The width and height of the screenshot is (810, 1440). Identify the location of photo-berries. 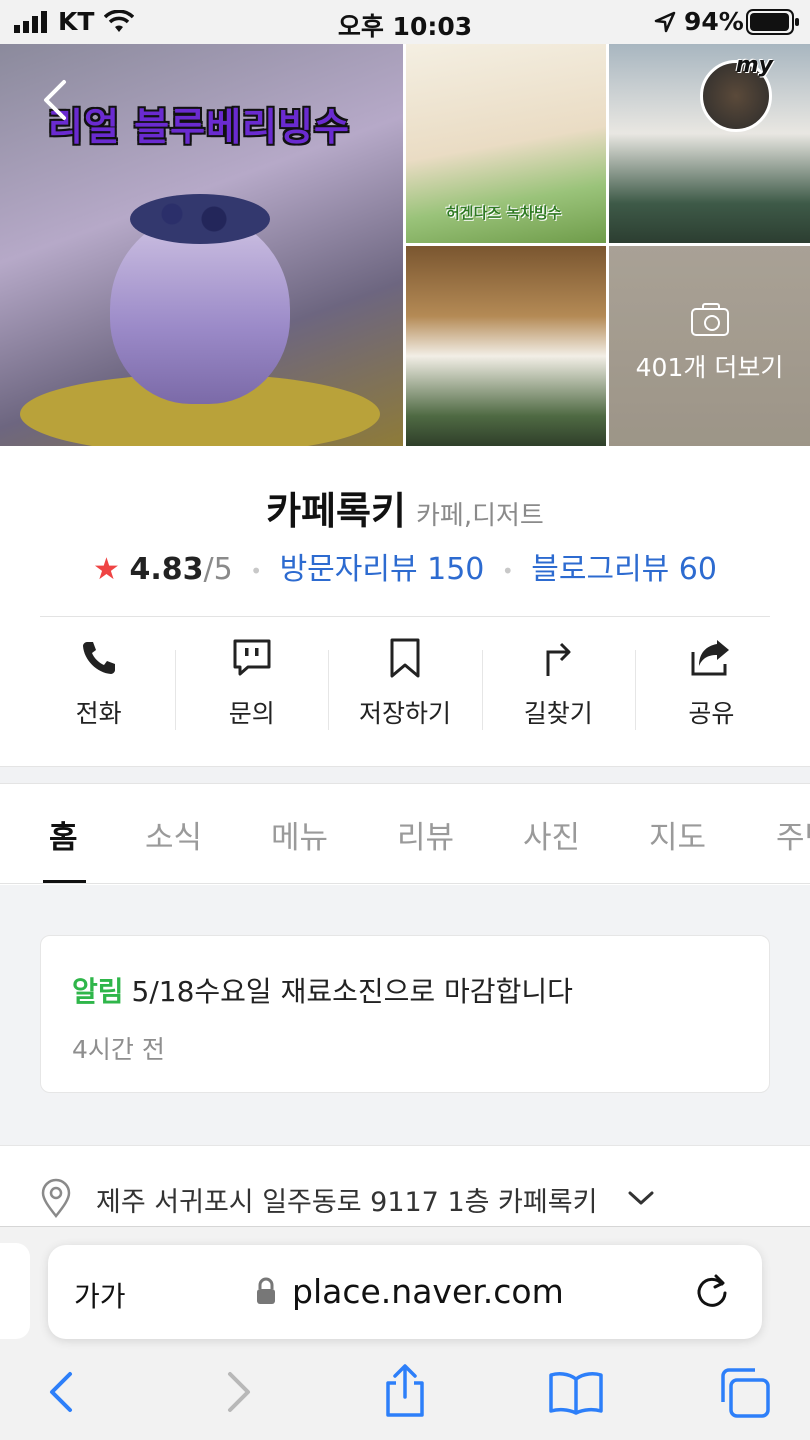
(200, 219).